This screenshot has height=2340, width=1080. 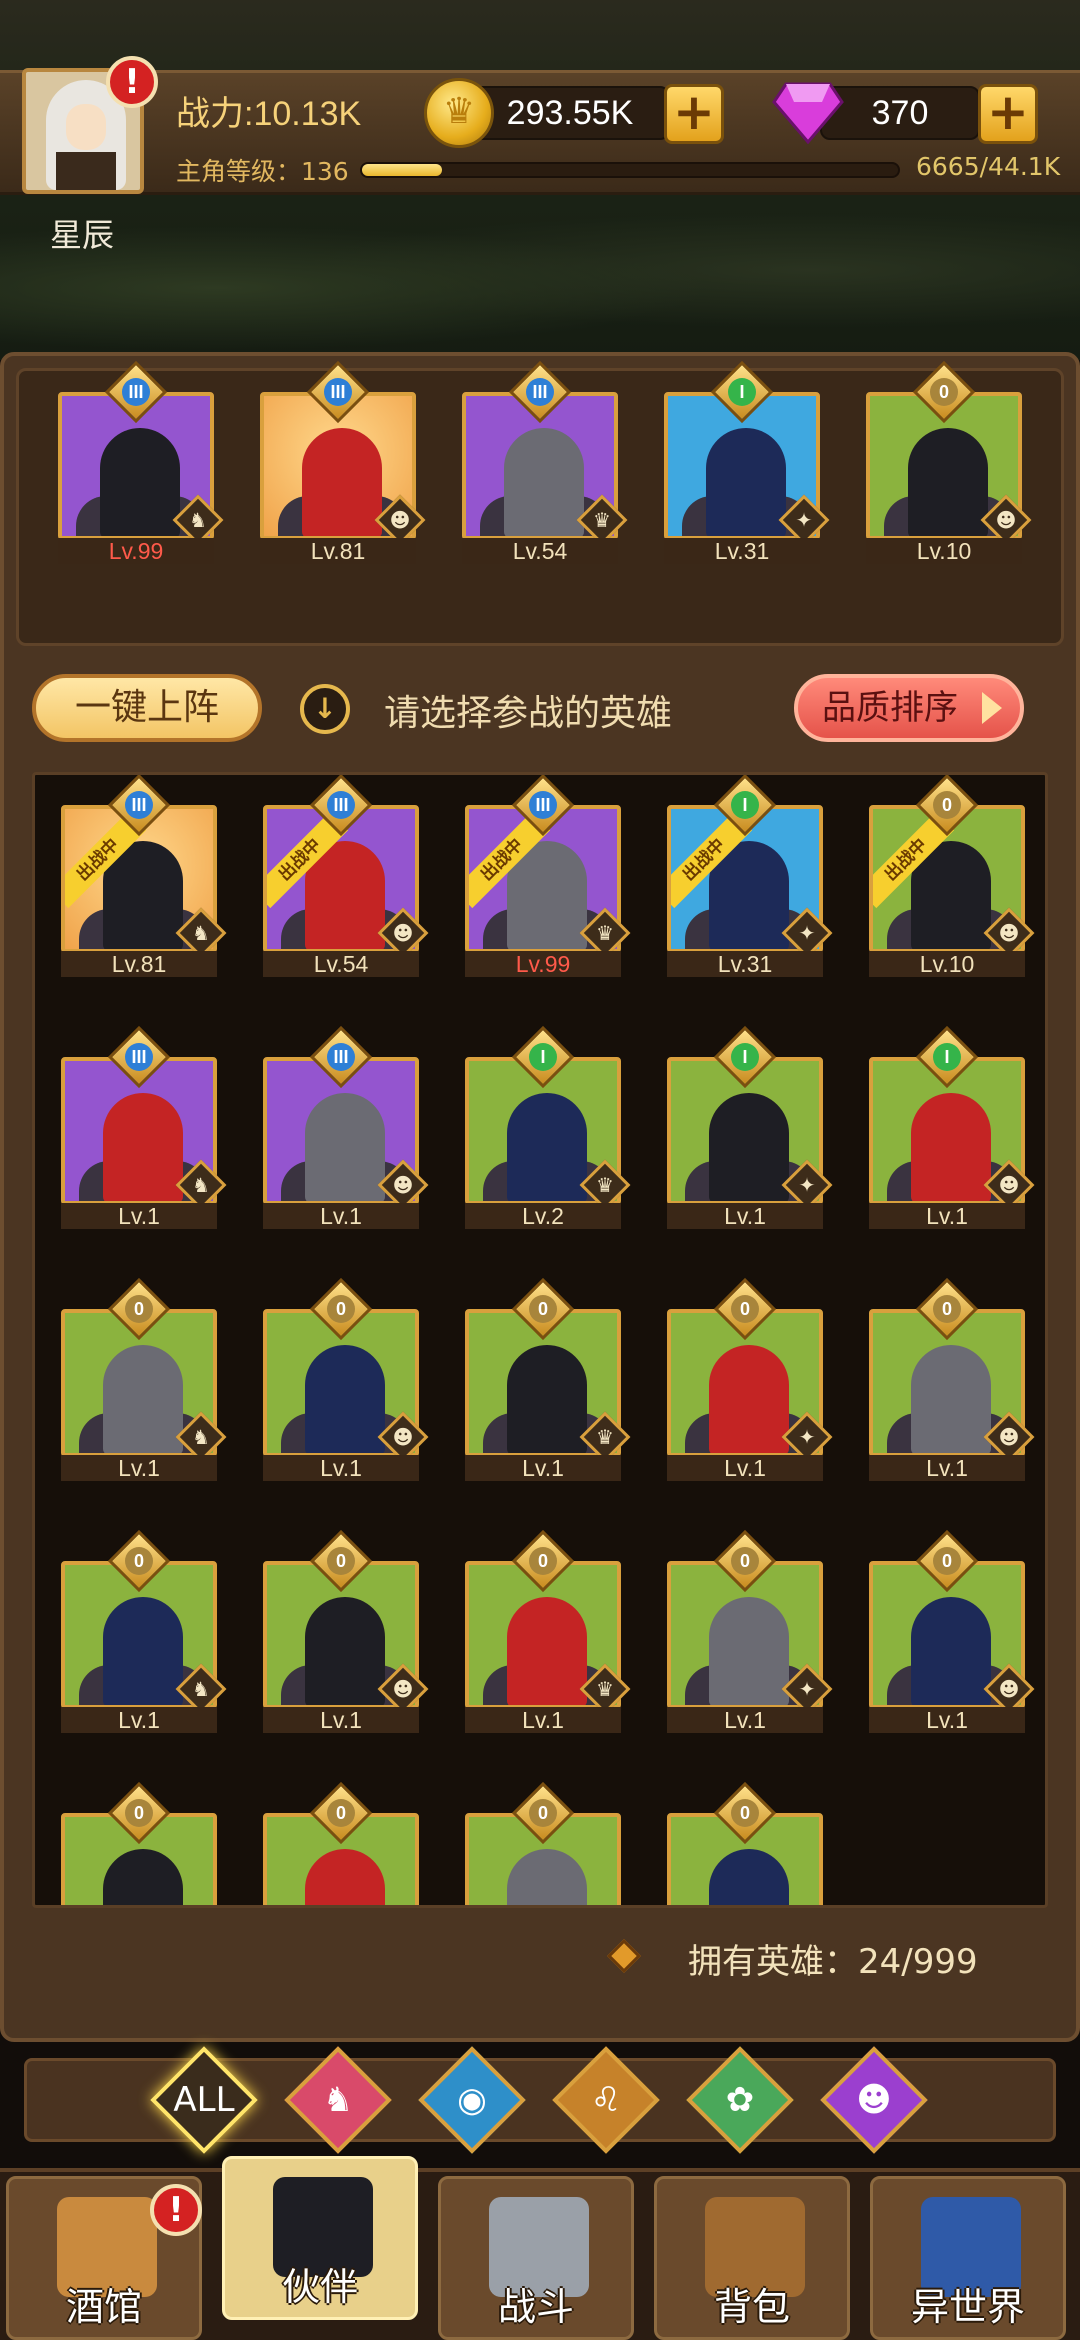 What do you see at coordinates (319, 2287) in the screenshot?
I see `nav-label: 伙伴` at bounding box center [319, 2287].